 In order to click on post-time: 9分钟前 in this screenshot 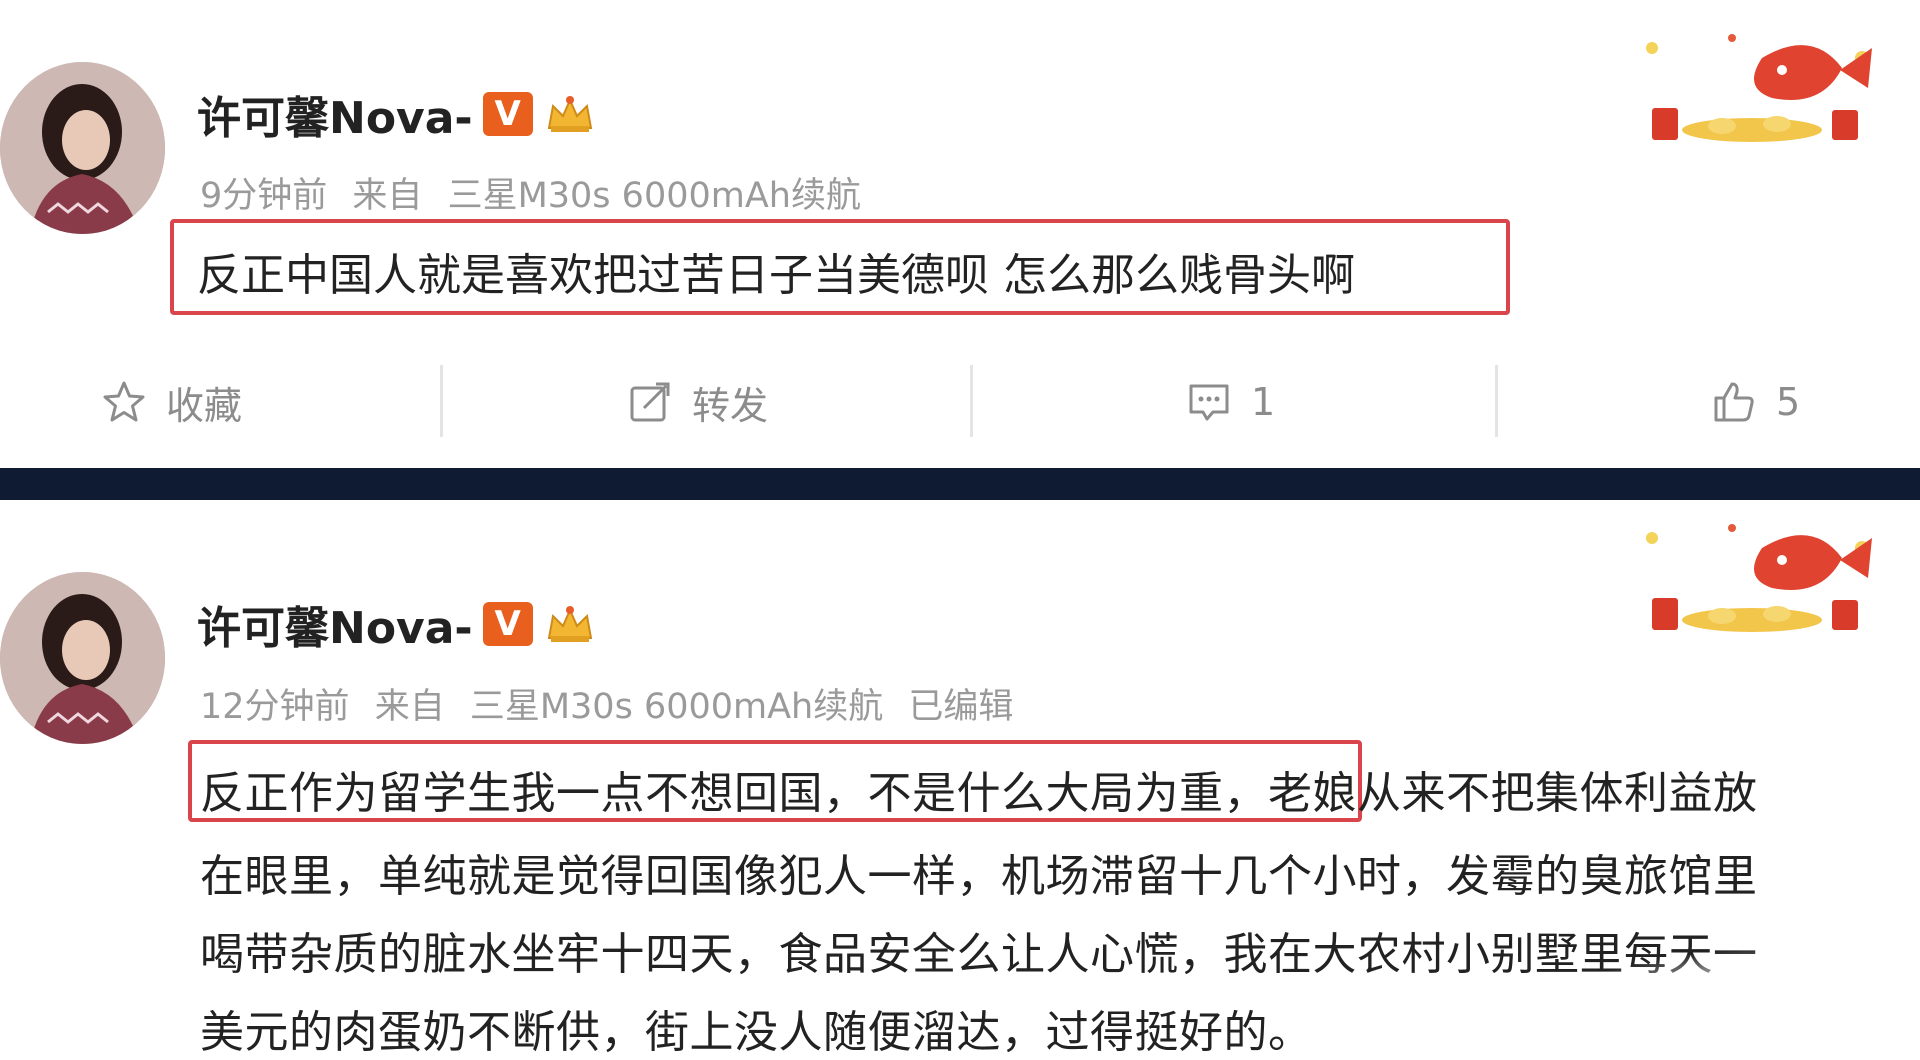, I will do `click(264, 196)`.